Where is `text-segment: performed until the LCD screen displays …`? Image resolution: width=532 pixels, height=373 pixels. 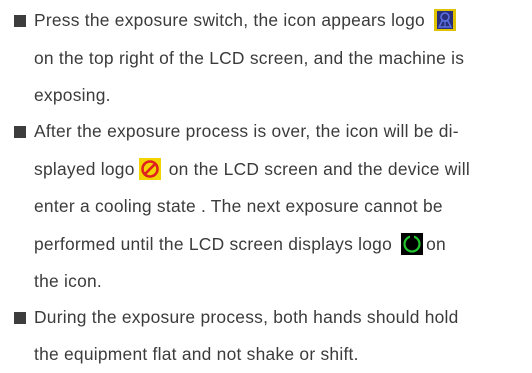 text-segment: performed until the LCD screen displays … is located at coordinates (216, 244).